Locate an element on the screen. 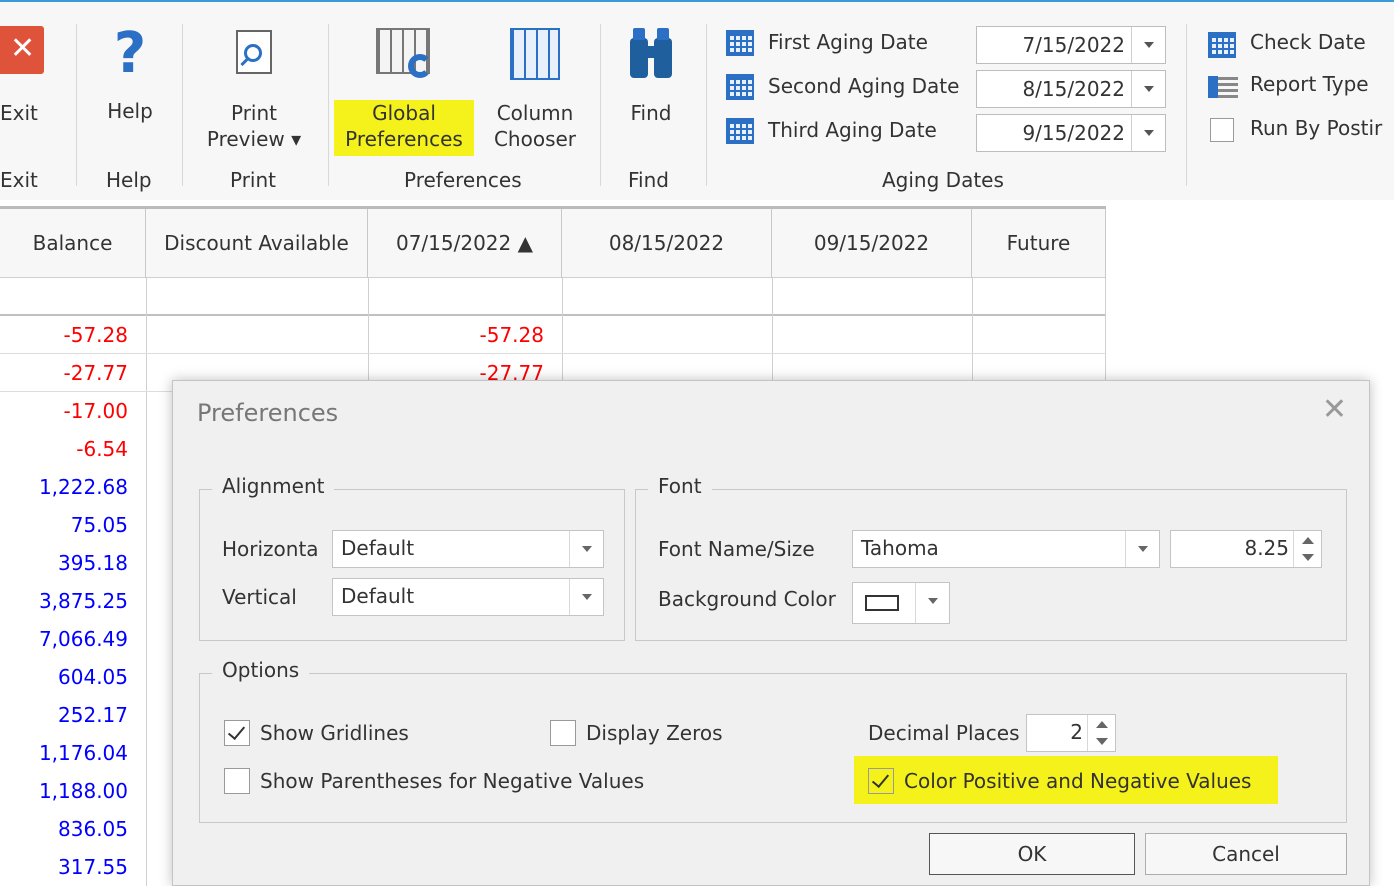 This screenshot has width=1394, height=886. column-header-future: Future is located at coordinates (1039, 243).